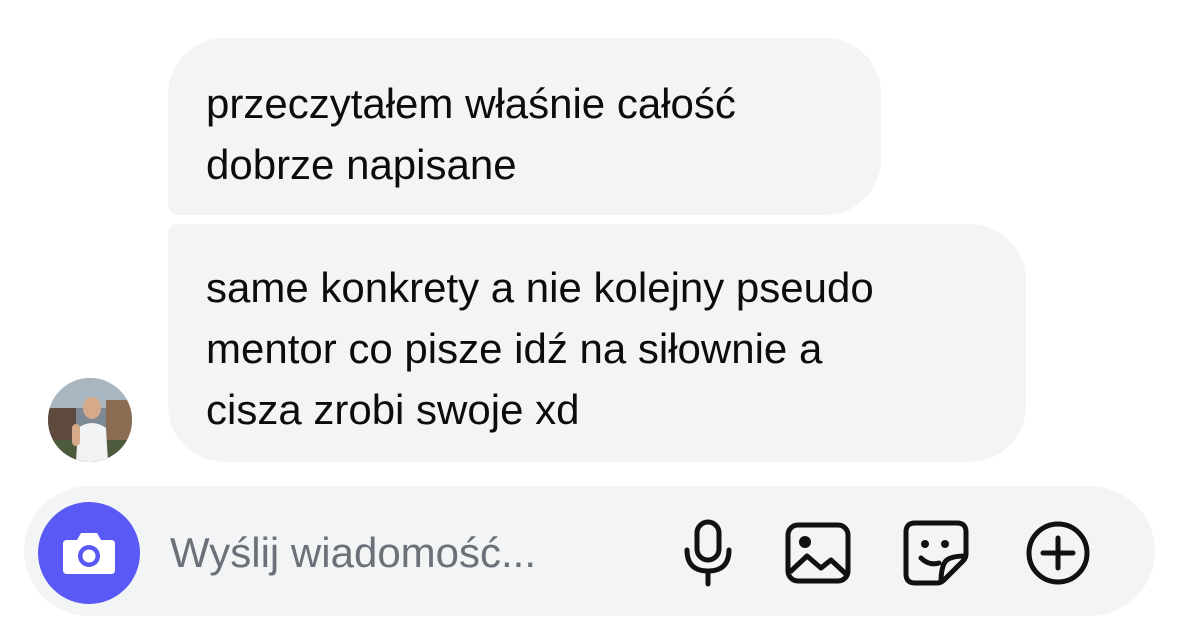 The width and height of the screenshot is (1179, 643). I want to click on avatar-photo, so click(90, 420).